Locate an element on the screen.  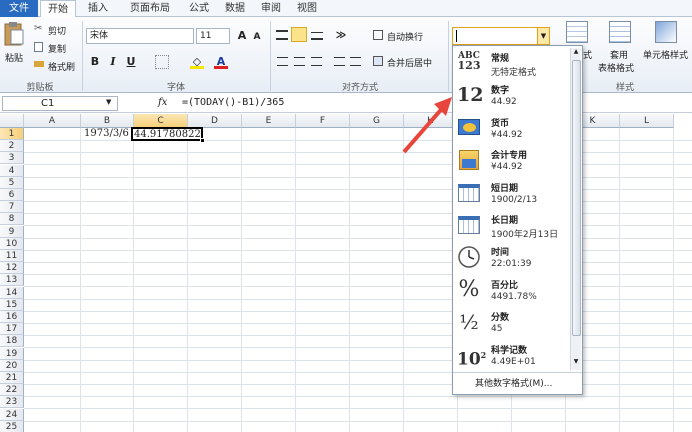
column-header-f: F is located at coordinates (323, 121).